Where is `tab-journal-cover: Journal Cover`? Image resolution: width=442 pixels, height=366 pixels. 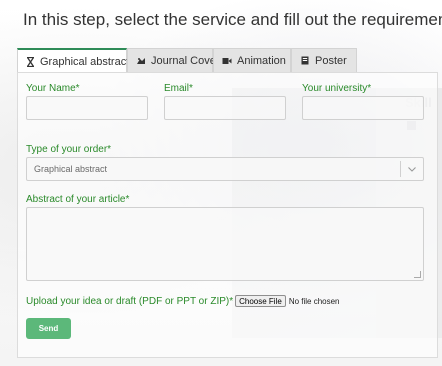 tab-journal-cover: Journal Cover is located at coordinates (173, 60).